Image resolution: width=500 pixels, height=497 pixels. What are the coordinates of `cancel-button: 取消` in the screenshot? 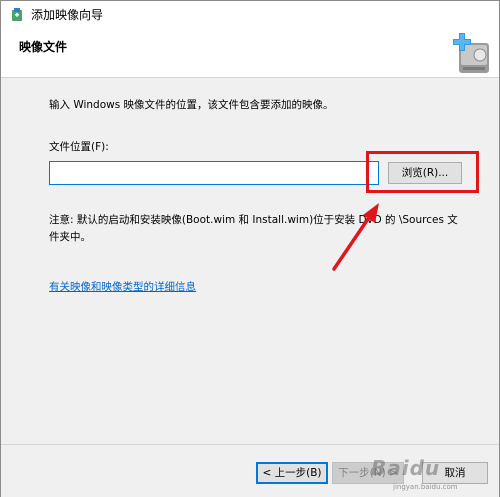 It's located at (455, 473).